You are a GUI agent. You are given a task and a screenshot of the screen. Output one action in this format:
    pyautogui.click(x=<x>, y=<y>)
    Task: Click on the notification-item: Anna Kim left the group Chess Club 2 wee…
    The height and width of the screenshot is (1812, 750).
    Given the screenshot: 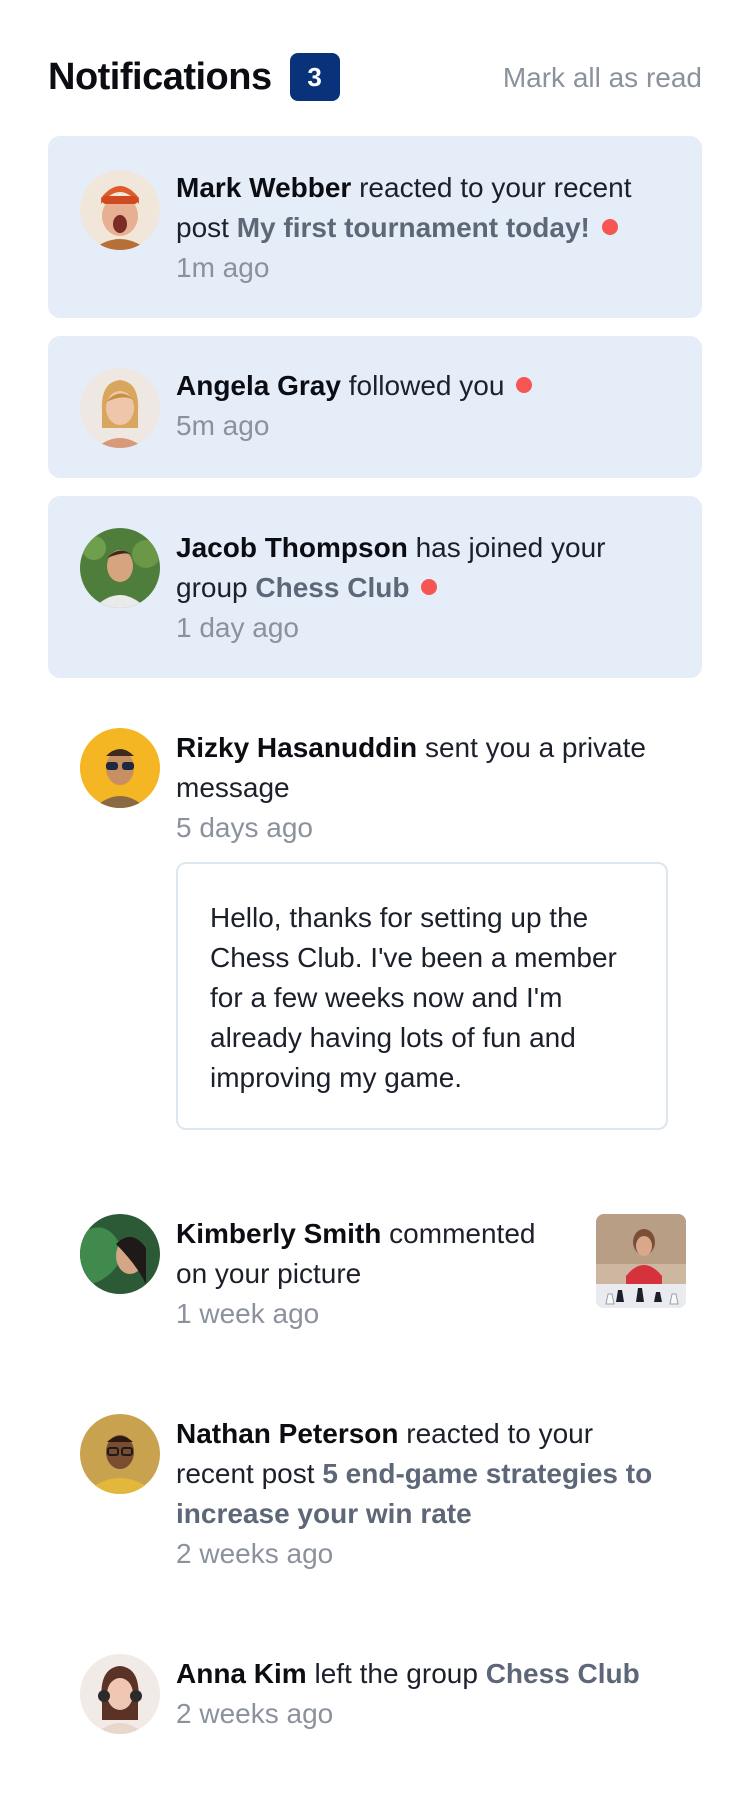 What is the action you would take?
    pyautogui.click(x=375, y=1686)
    